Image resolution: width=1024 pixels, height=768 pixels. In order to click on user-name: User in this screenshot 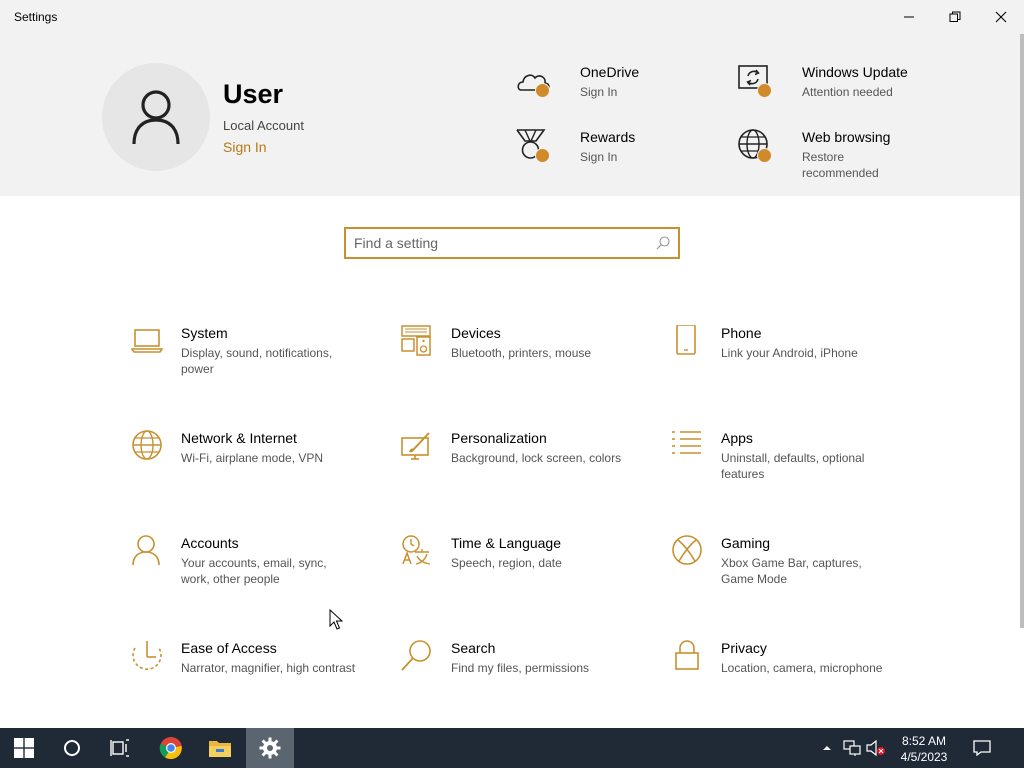, I will do `click(253, 94)`.